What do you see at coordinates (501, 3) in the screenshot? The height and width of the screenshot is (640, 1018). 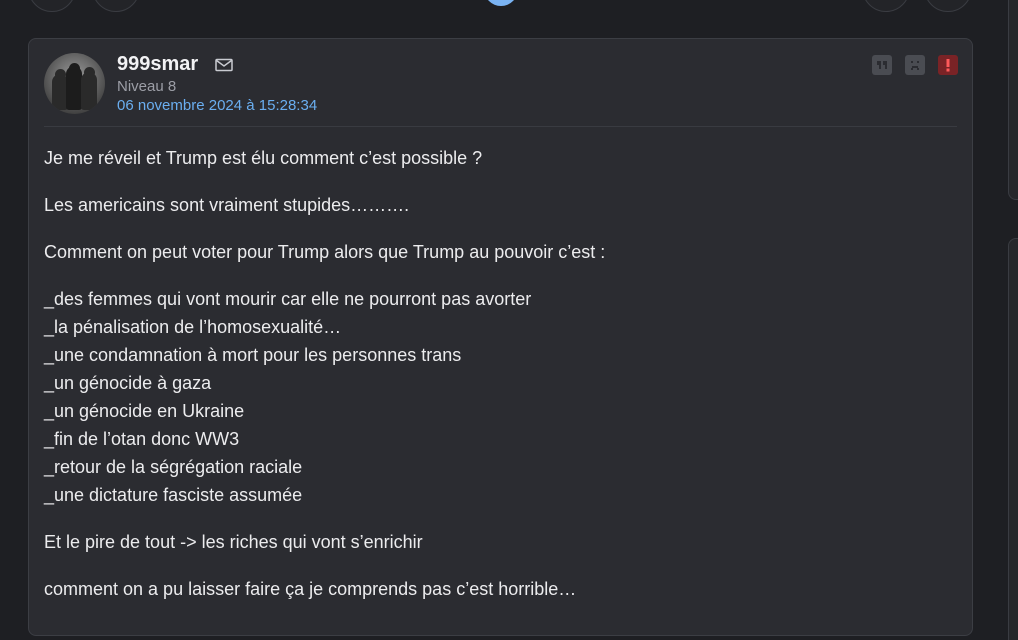 I see `pagination-current-page` at bounding box center [501, 3].